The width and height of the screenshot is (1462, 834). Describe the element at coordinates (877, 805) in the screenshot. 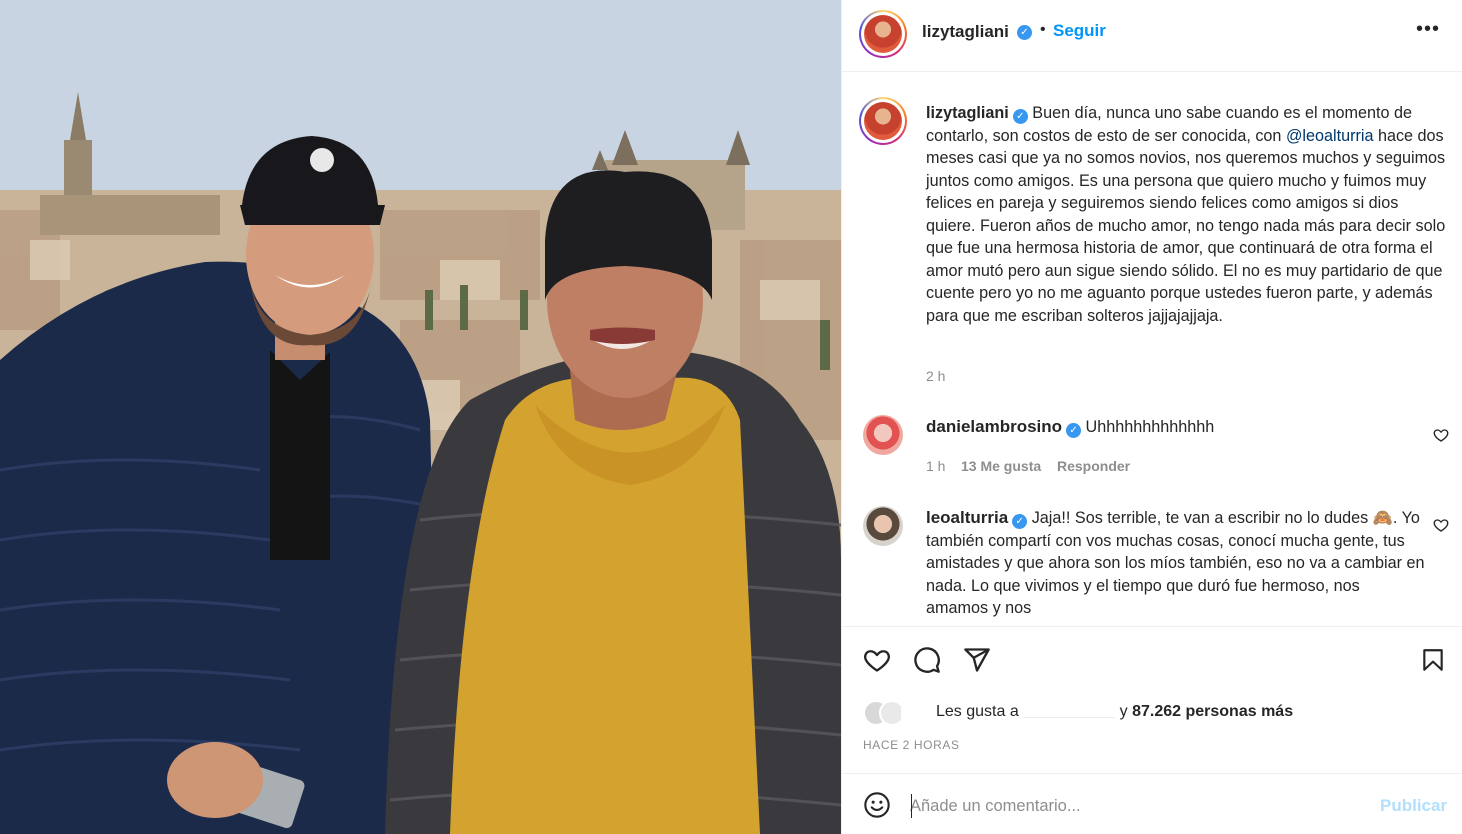

I see `emoji-smiley-icon` at that location.